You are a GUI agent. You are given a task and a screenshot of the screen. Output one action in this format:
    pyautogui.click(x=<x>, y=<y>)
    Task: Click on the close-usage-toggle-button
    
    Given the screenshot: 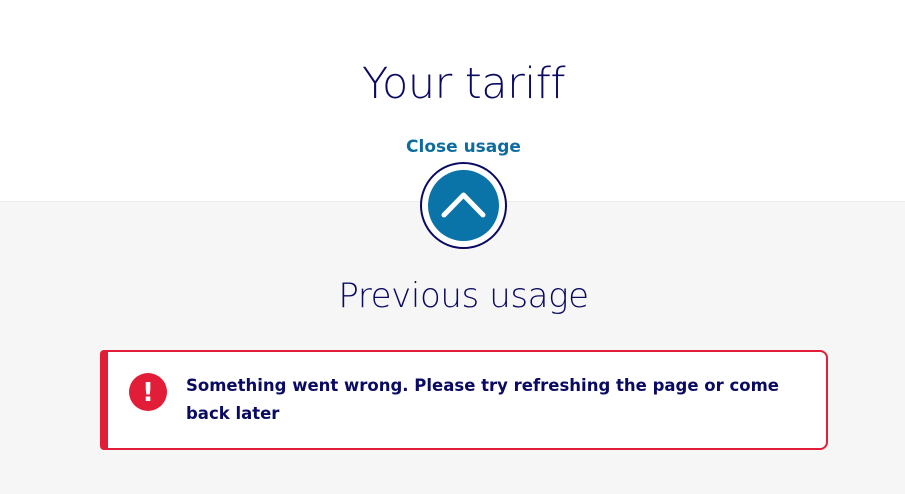 What is the action you would take?
    pyautogui.click(x=463, y=205)
    